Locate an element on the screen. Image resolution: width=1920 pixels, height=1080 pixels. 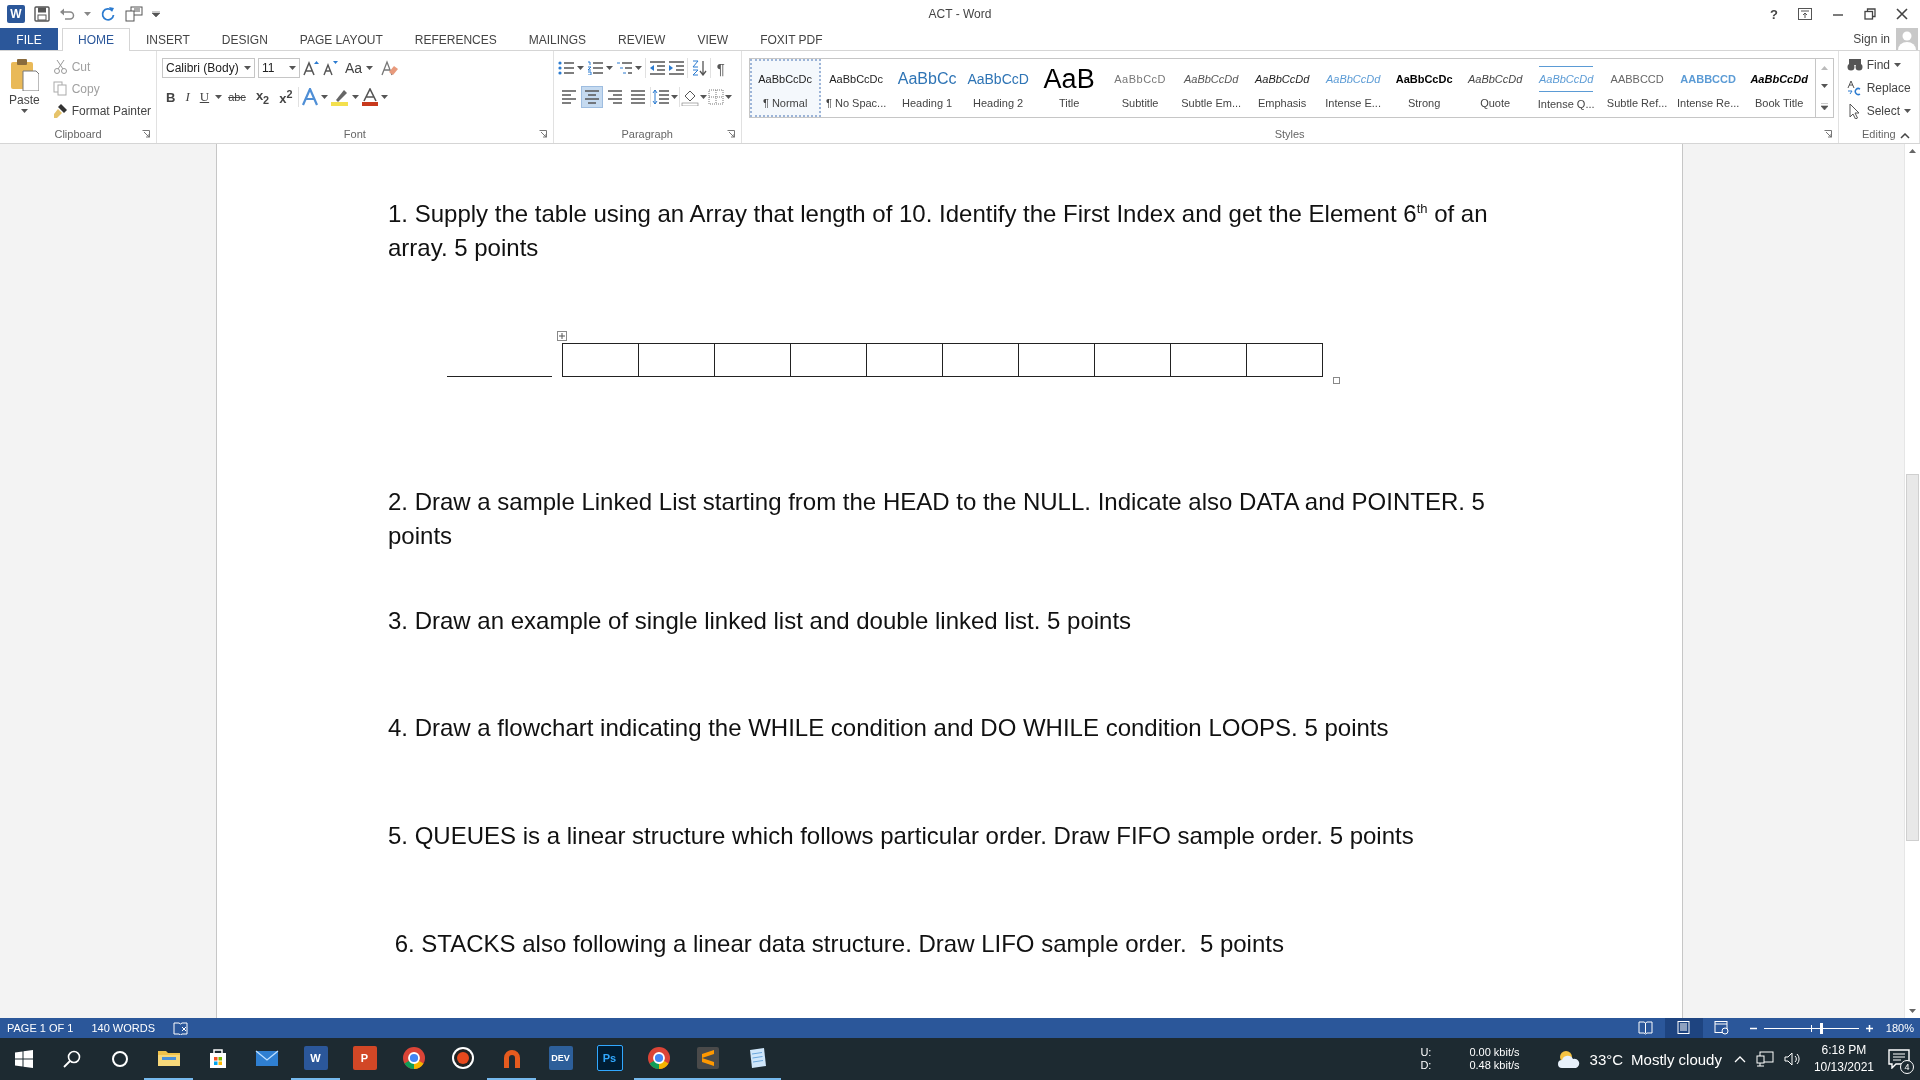
show-hidden-icons-icon is located at coordinates (1739, 1059).